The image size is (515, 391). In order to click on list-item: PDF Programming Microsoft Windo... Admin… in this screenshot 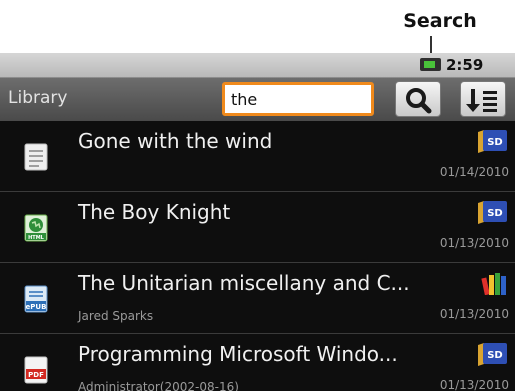, I will do `click(257, 362)`.